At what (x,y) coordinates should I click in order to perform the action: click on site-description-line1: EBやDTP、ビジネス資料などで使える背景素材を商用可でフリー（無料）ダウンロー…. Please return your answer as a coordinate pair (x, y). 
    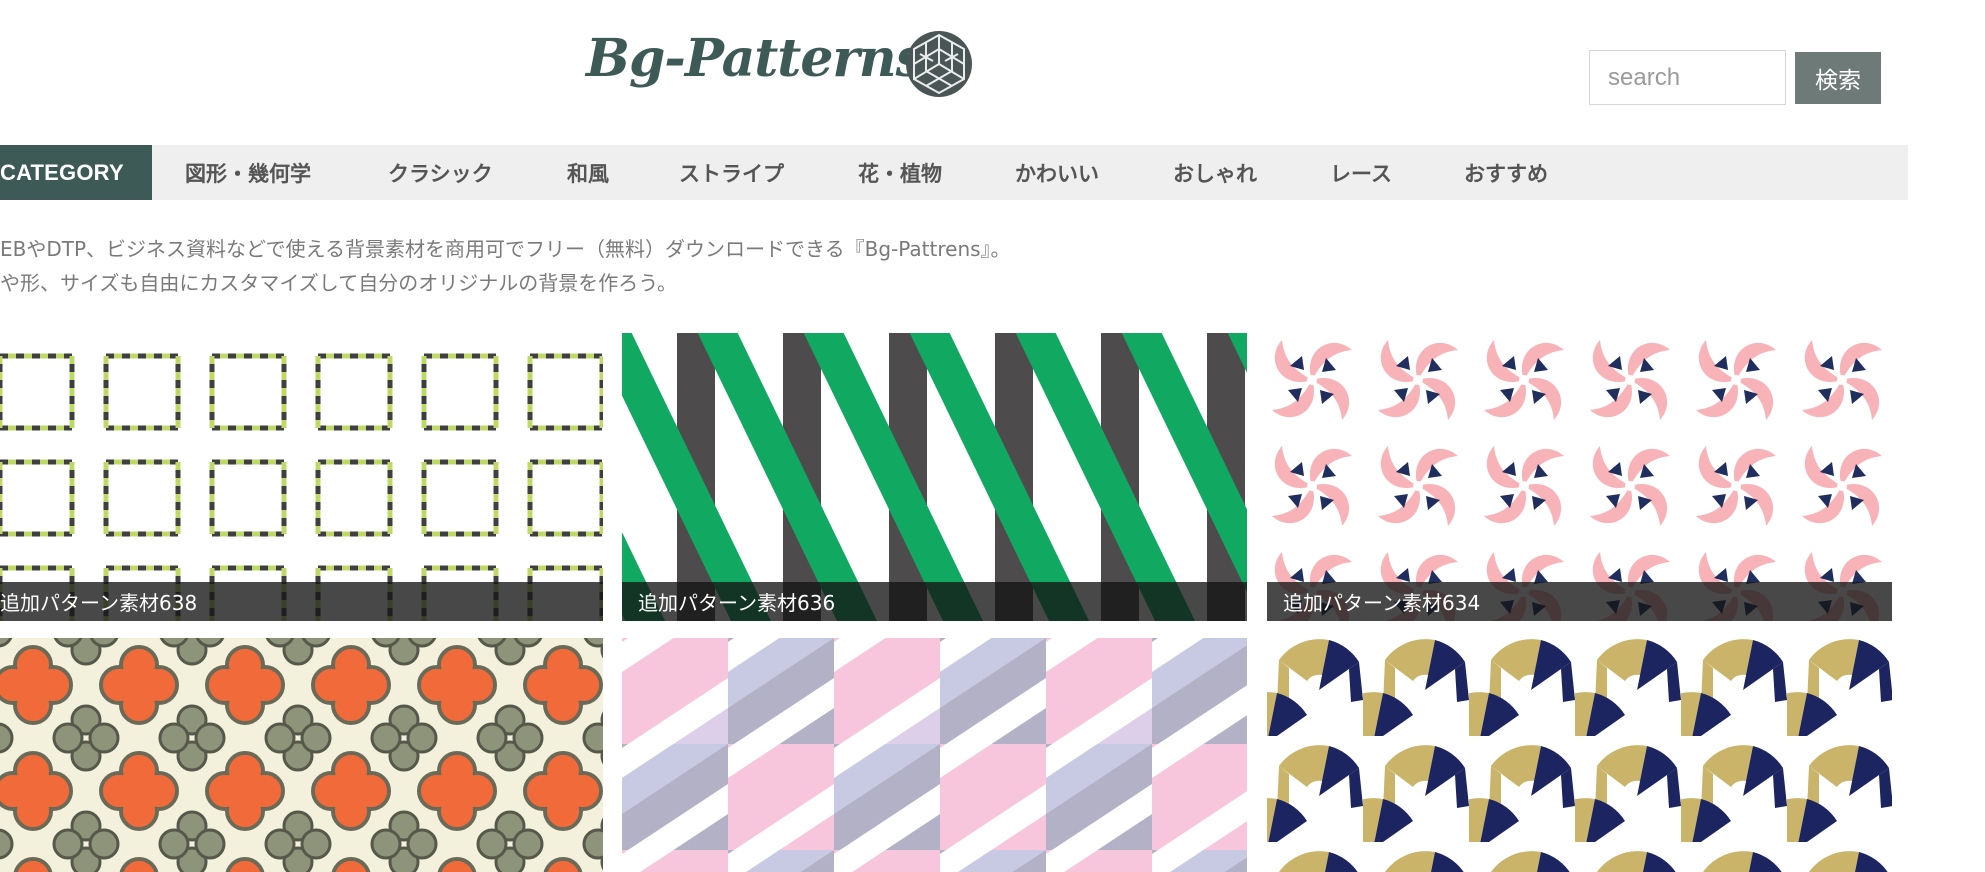
    Looking at the image, I should click on (505, 249).